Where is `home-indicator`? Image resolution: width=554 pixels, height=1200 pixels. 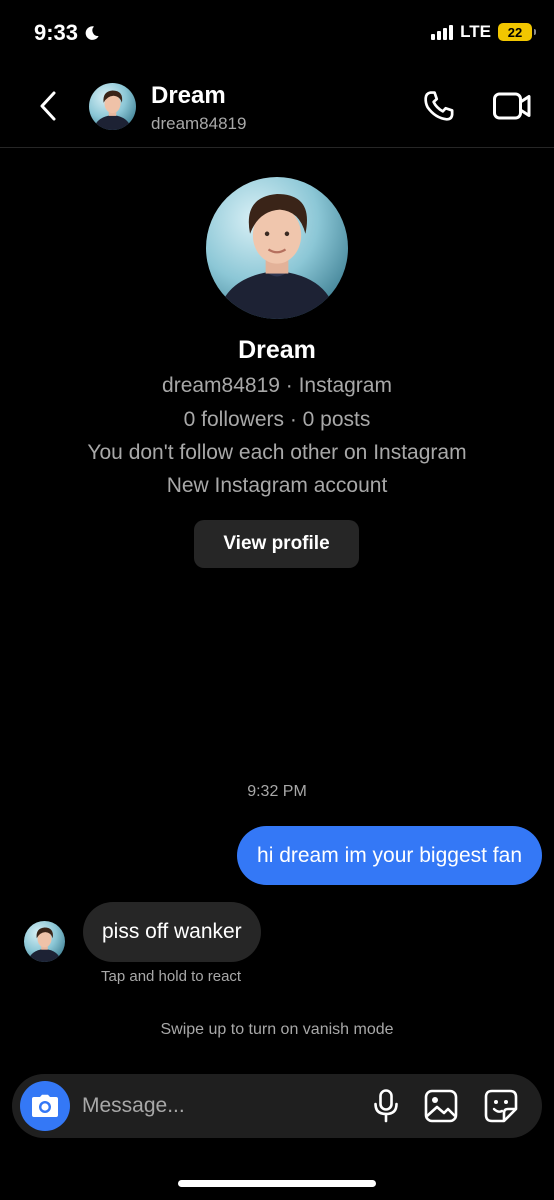 home-indicator is located at coordinates (277, 1183).